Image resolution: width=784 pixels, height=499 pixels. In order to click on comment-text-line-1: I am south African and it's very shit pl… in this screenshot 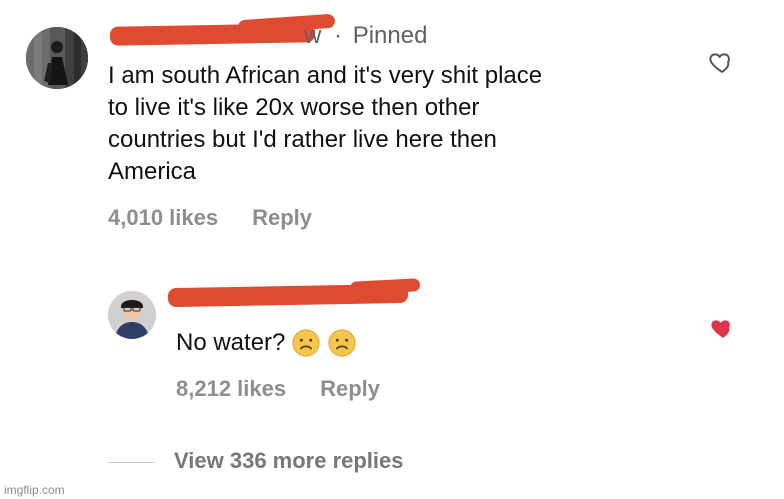, I will do `click(325, 75)`.